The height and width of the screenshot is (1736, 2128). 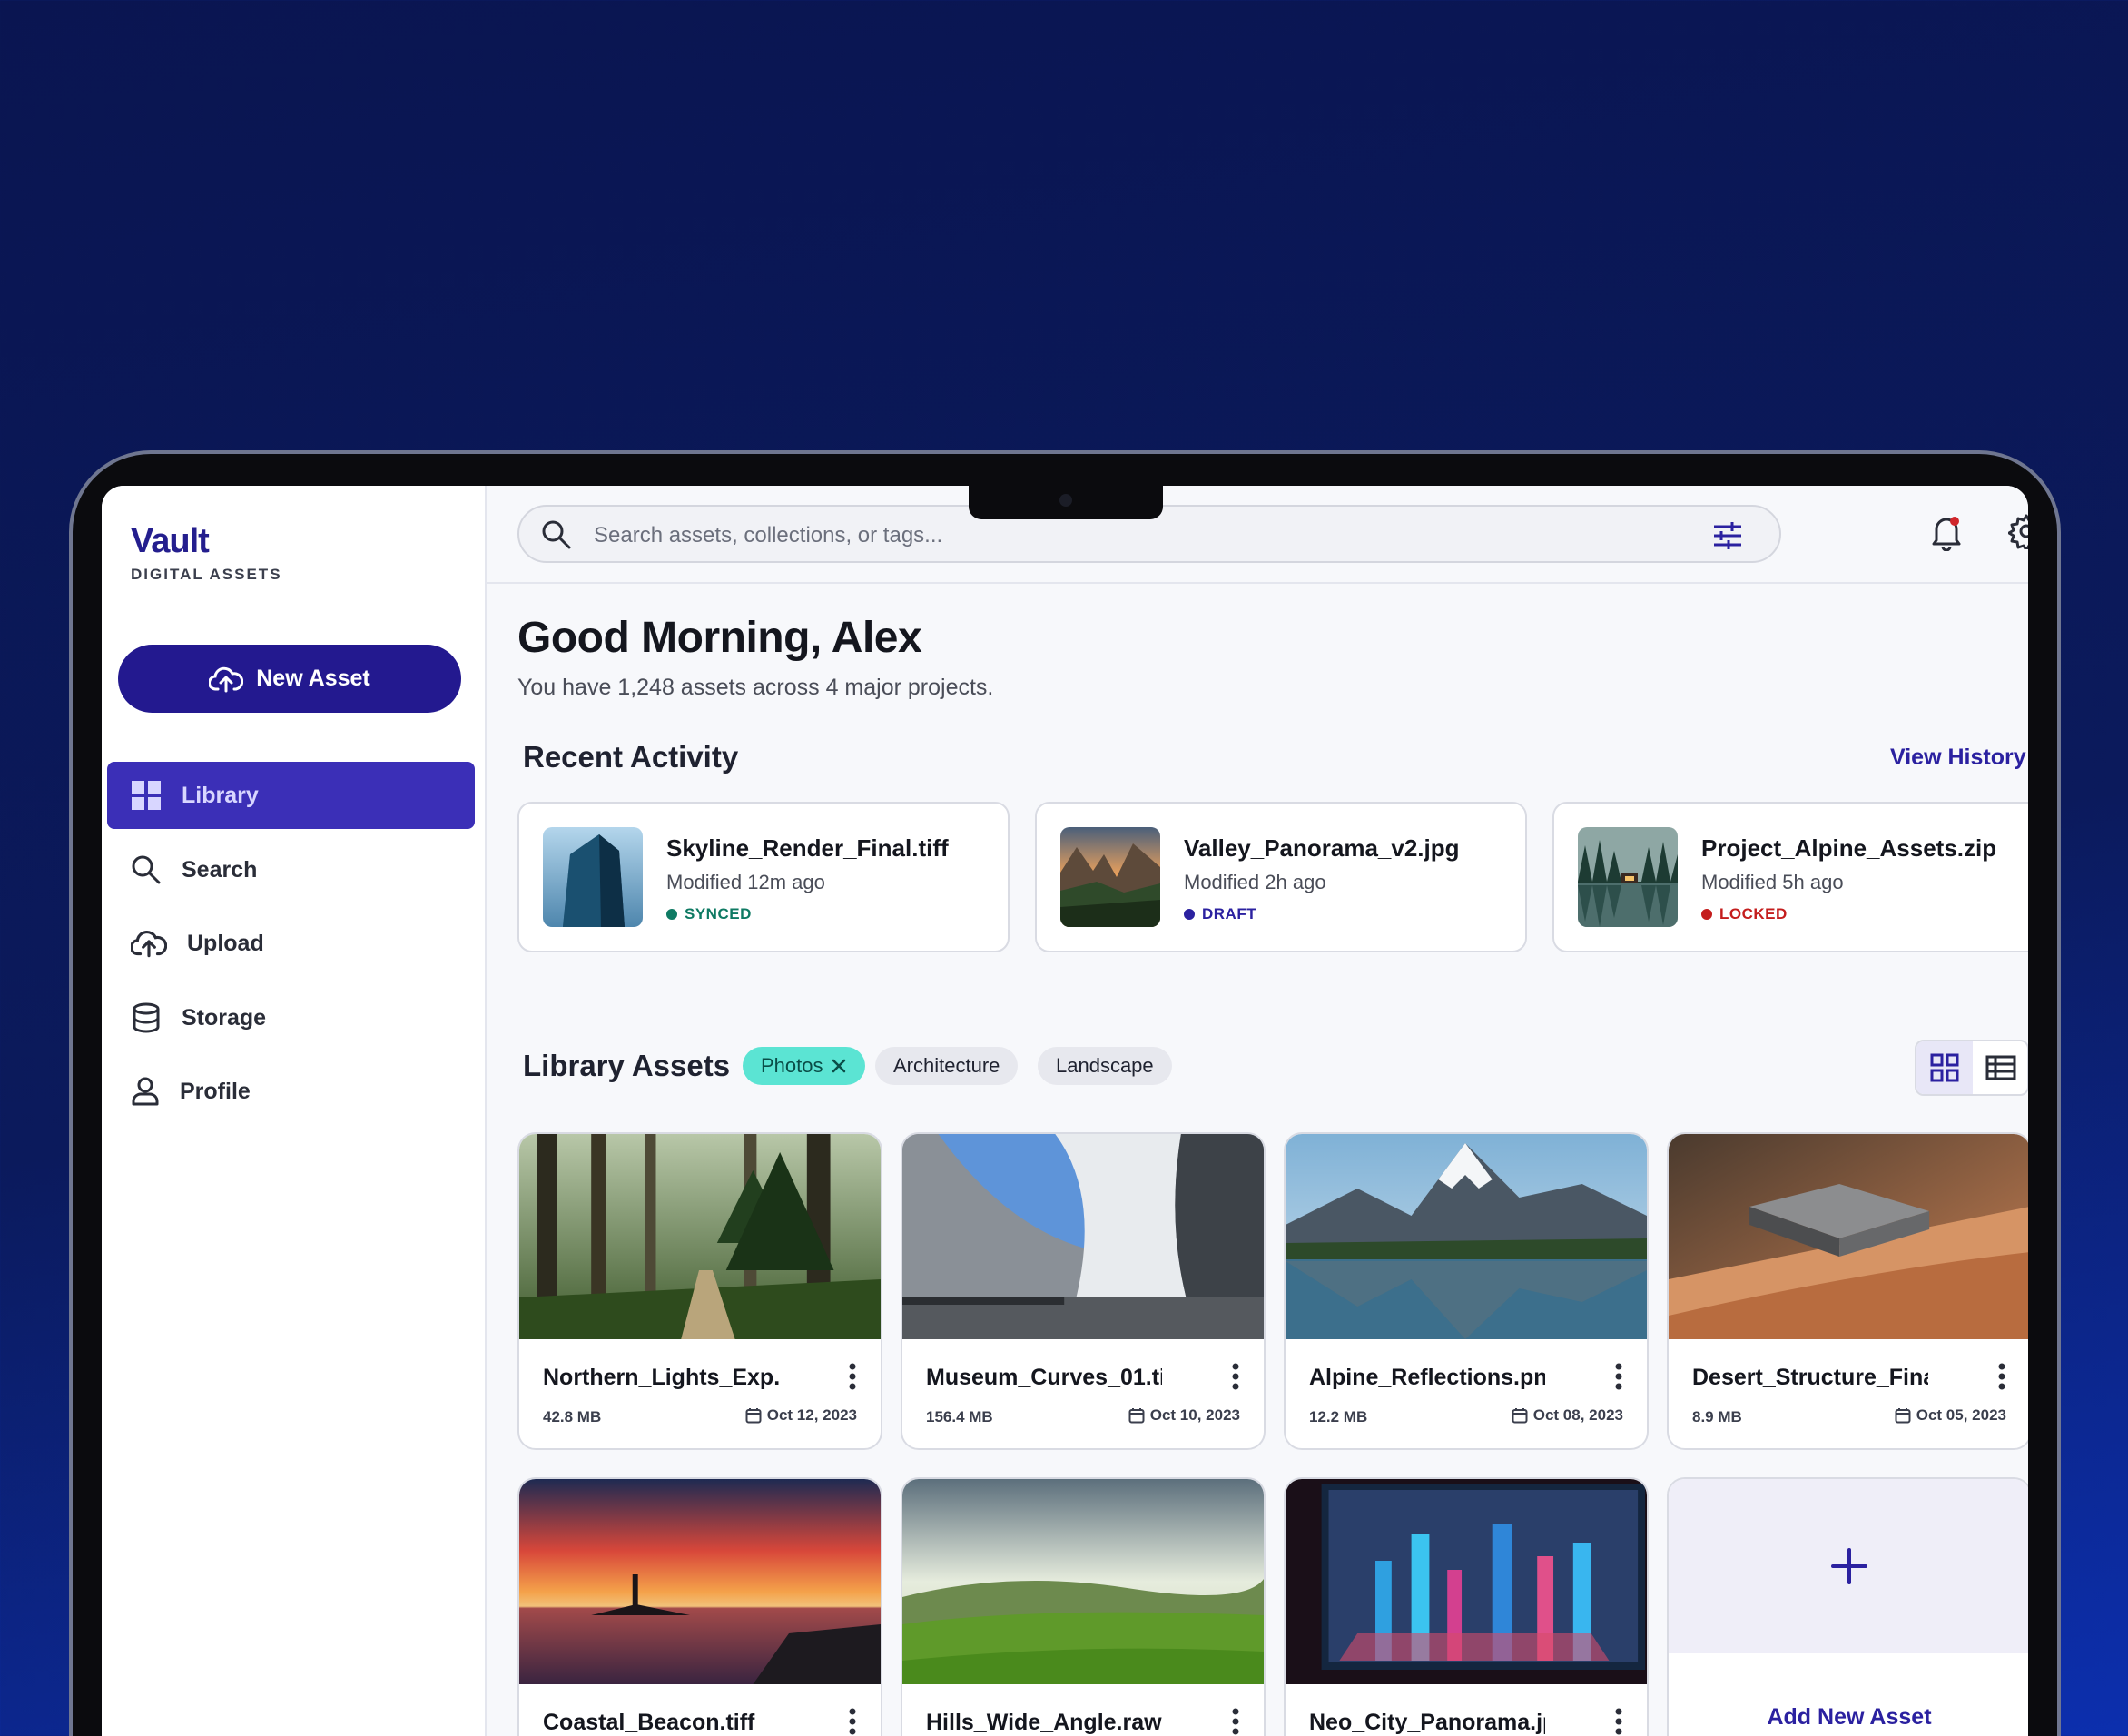 I want to click on sidebar-item-library: Library, so click(x=291, y=795).